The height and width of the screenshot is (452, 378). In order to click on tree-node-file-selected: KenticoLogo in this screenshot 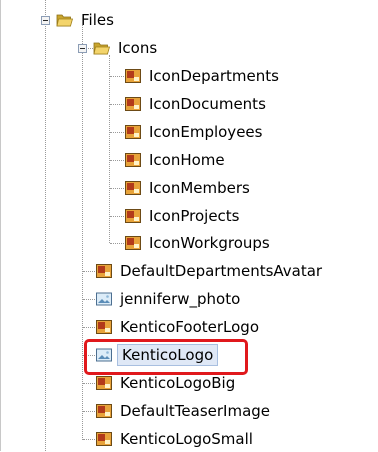, I will do `click(157, 355)`.